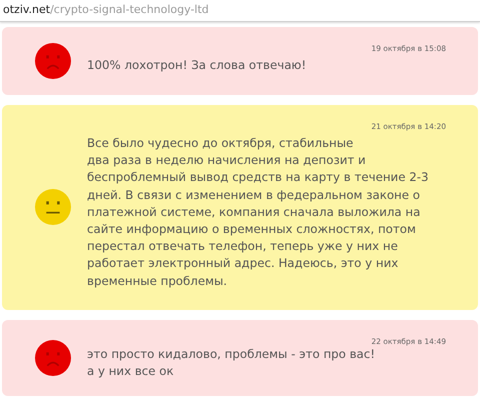  What do you see at coordinates (231, 363) in the screenshot?
I see `review-text: это просто кидалово, проблемы - это про вас! а у них все ок` at bounding box center [231, 363].